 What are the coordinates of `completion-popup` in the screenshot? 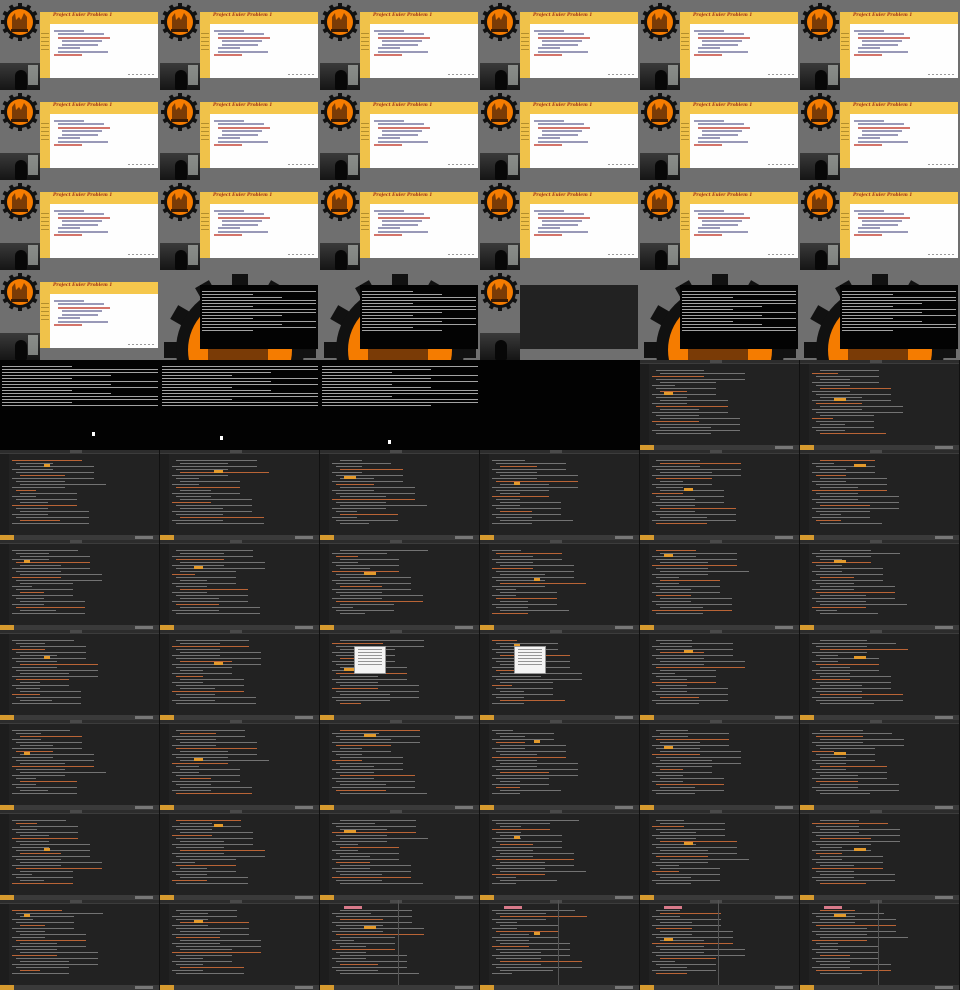 It's located at (370, 660).